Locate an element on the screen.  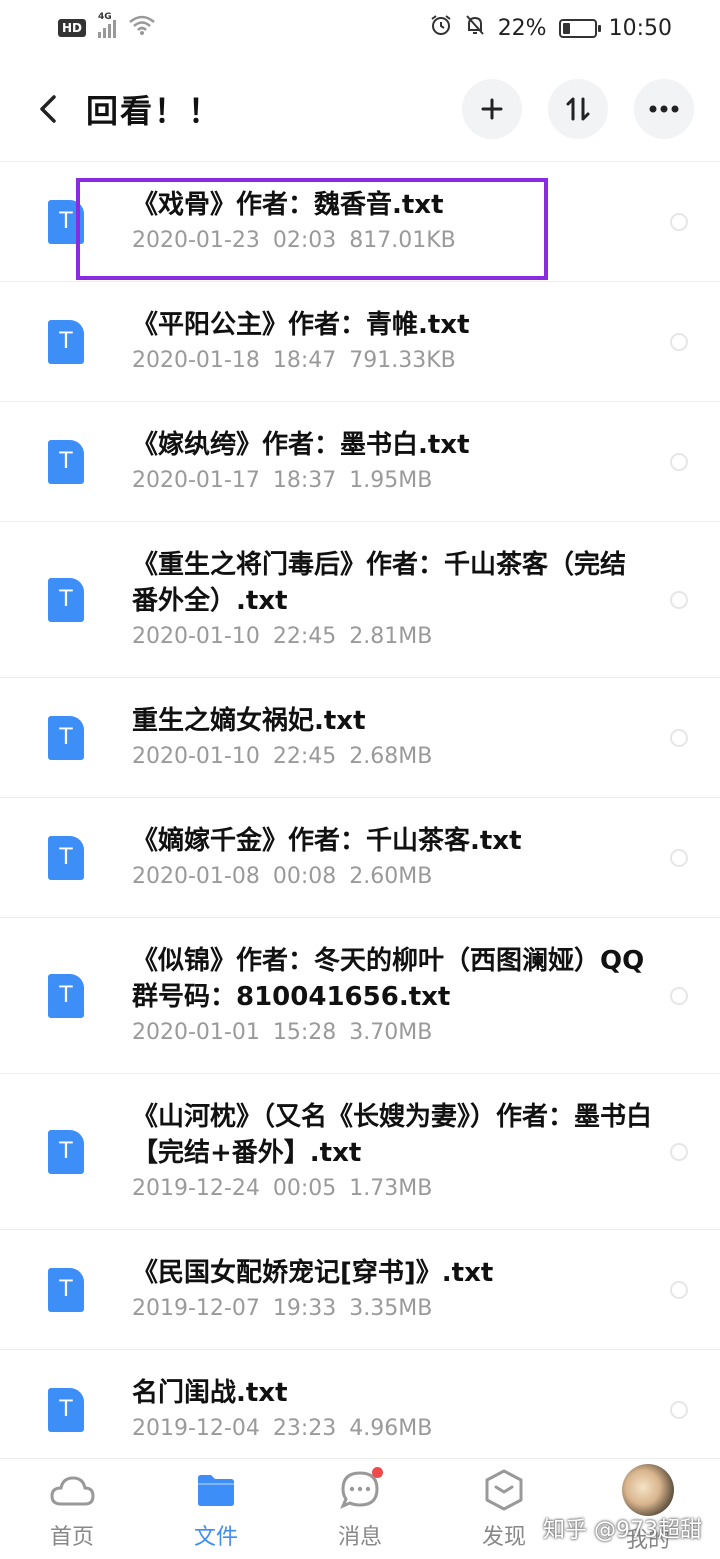
file-date: 2020-01-18 is located at coordinates (196, 360).